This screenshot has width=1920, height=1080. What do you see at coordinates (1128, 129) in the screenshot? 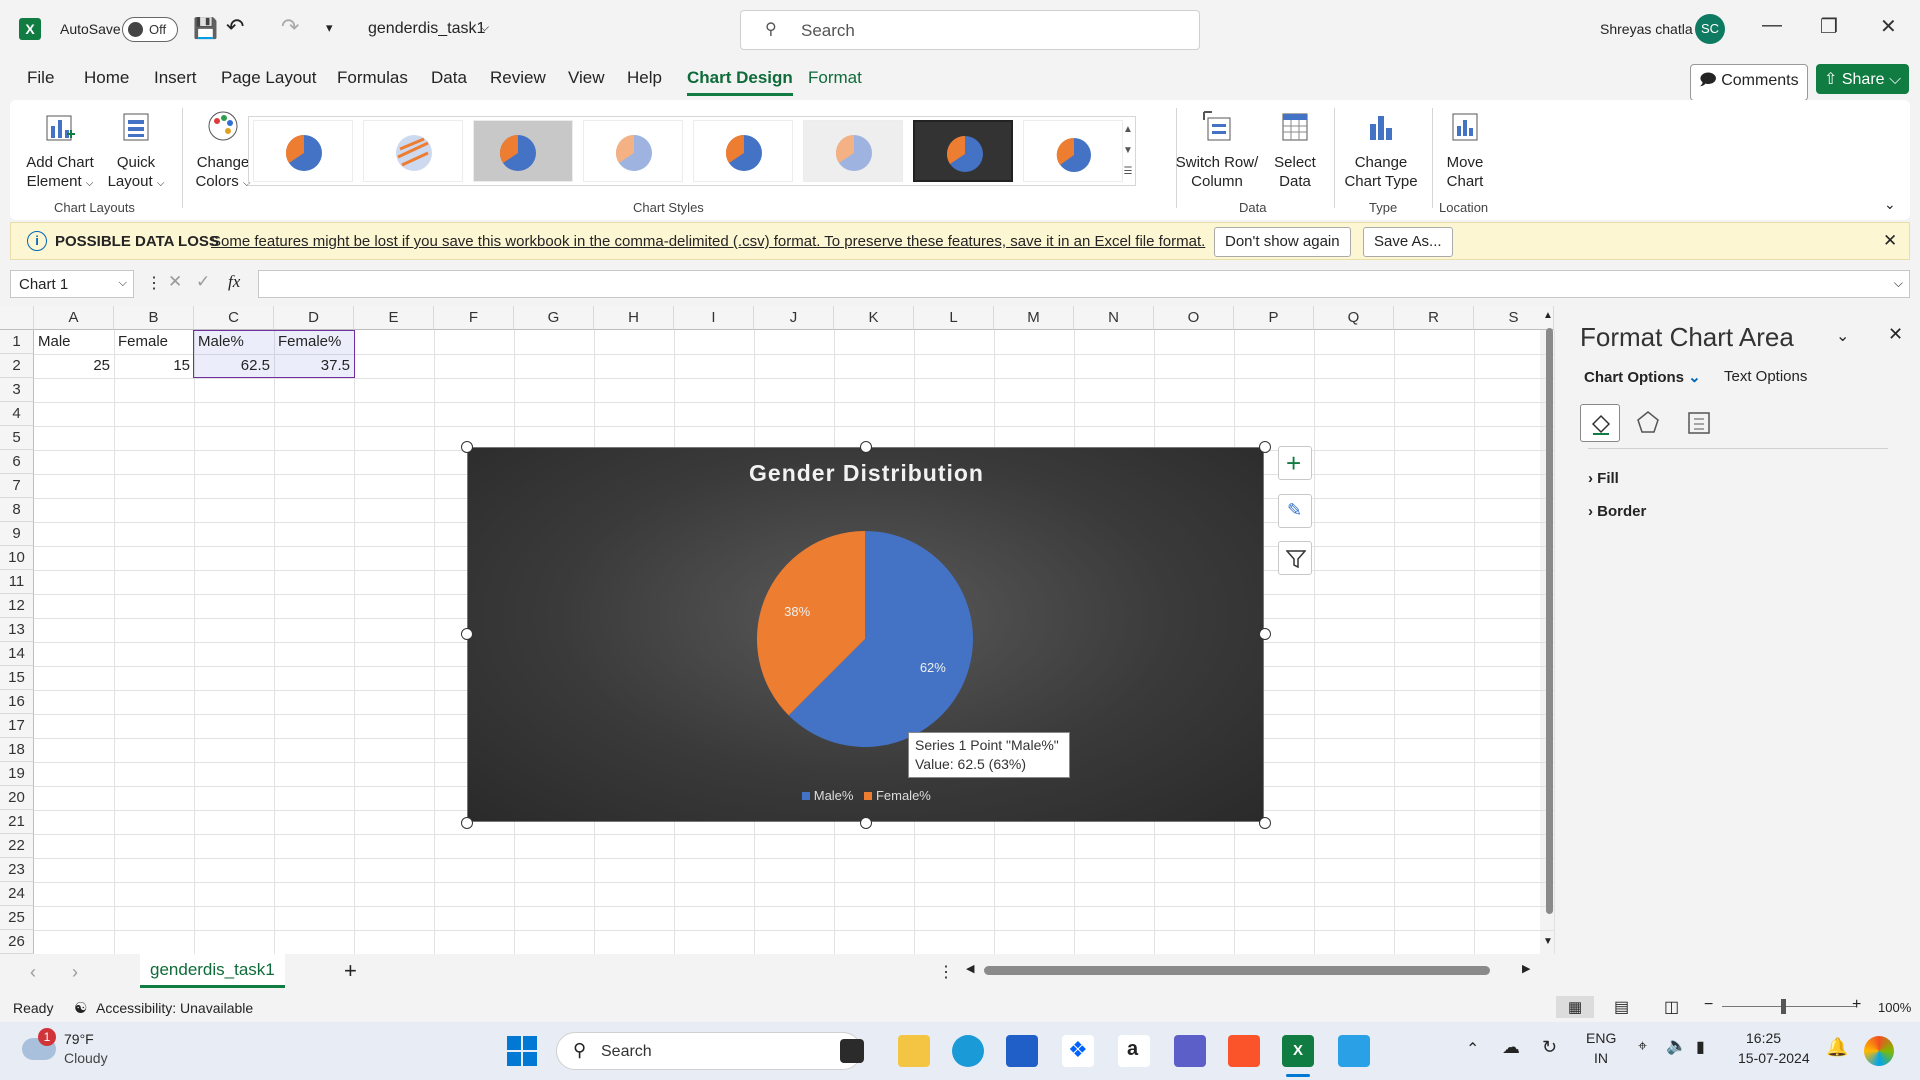
I see `chevron-up-icon: ▲` at bounding box center [1128, 129].